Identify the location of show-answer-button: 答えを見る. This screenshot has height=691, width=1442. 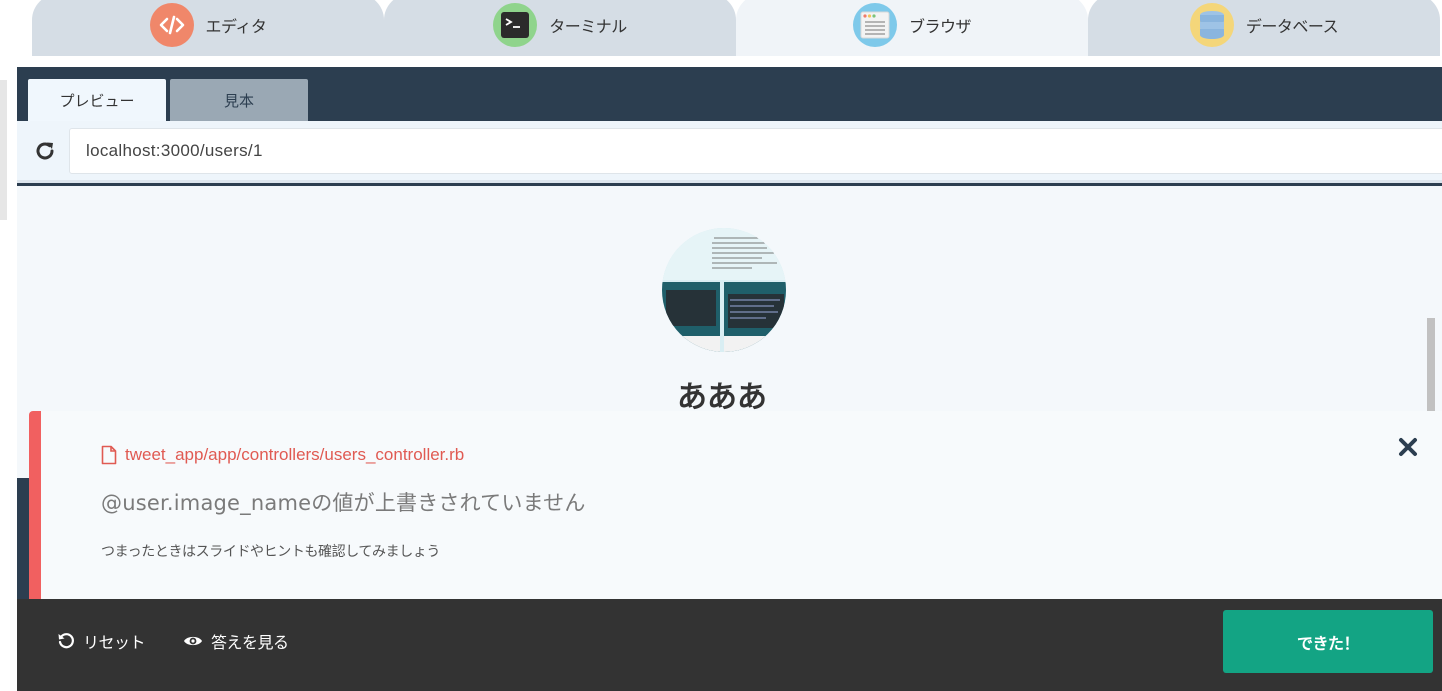
(236, 641).